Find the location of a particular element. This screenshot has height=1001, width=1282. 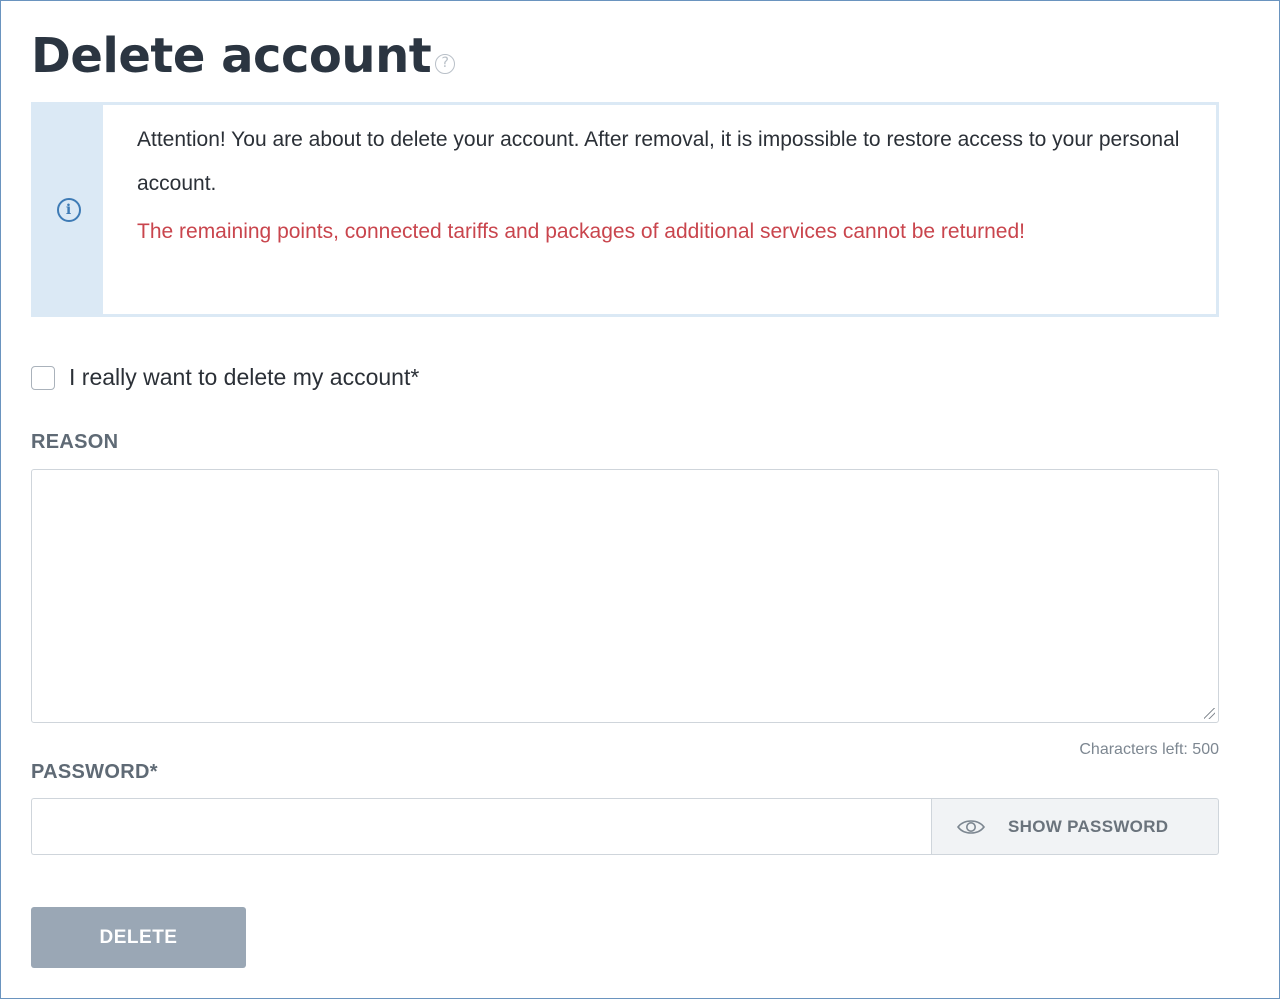

title-row: Delete account ? is located at coordinates (243, 54).